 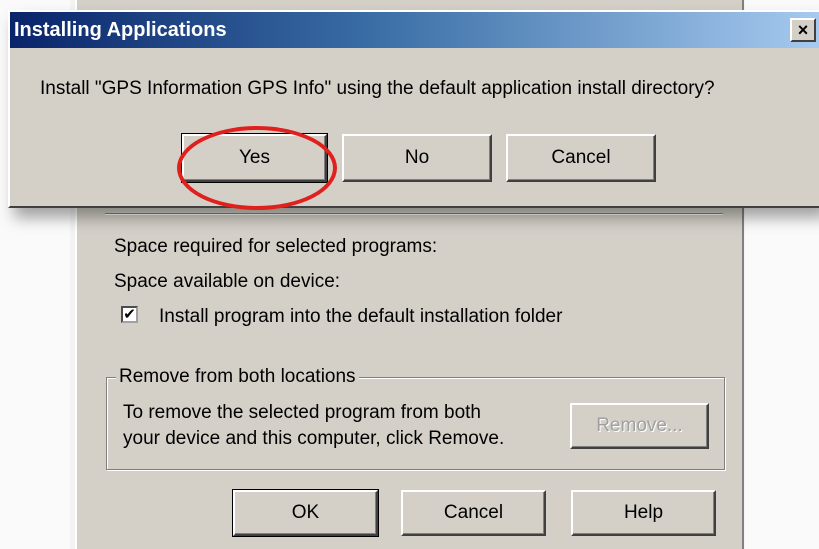 I want to click on cancel-install-button: Cancel, so click(x=581, y=158).